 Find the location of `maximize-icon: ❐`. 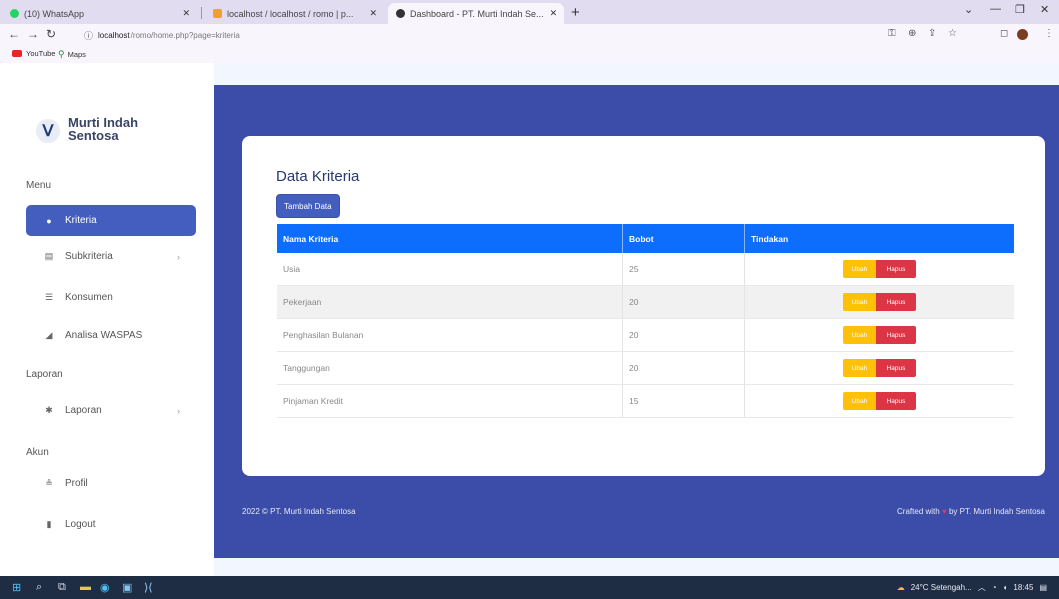

maximize-icon: ❐ is located at coordinates (1020, 9).